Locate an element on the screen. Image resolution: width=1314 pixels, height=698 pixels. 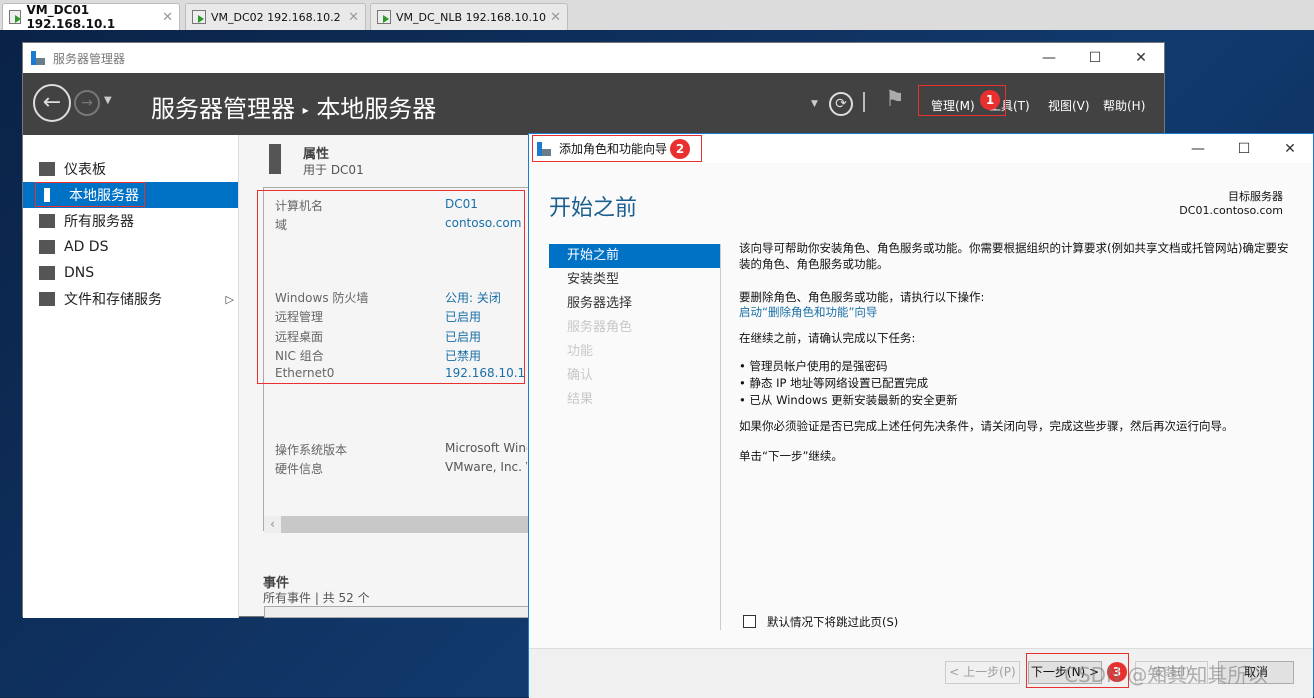
previous-button: < 上一步(P) is located at coordinates (982, 672).